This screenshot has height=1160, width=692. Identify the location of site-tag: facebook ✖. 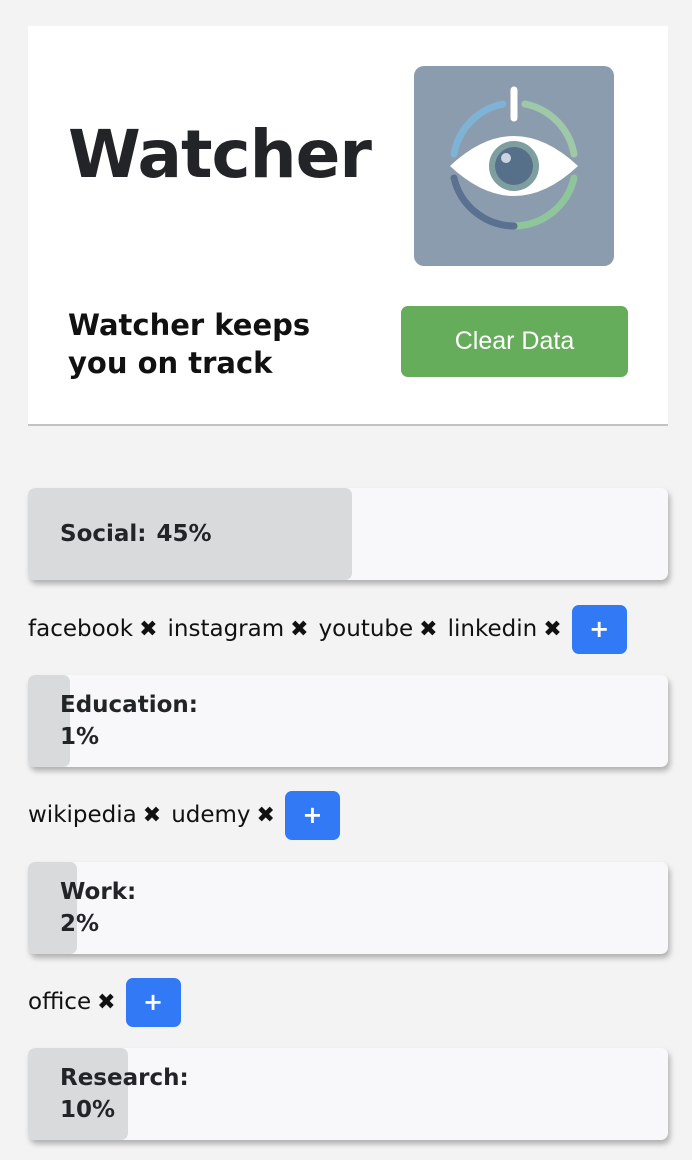
(93, 629).